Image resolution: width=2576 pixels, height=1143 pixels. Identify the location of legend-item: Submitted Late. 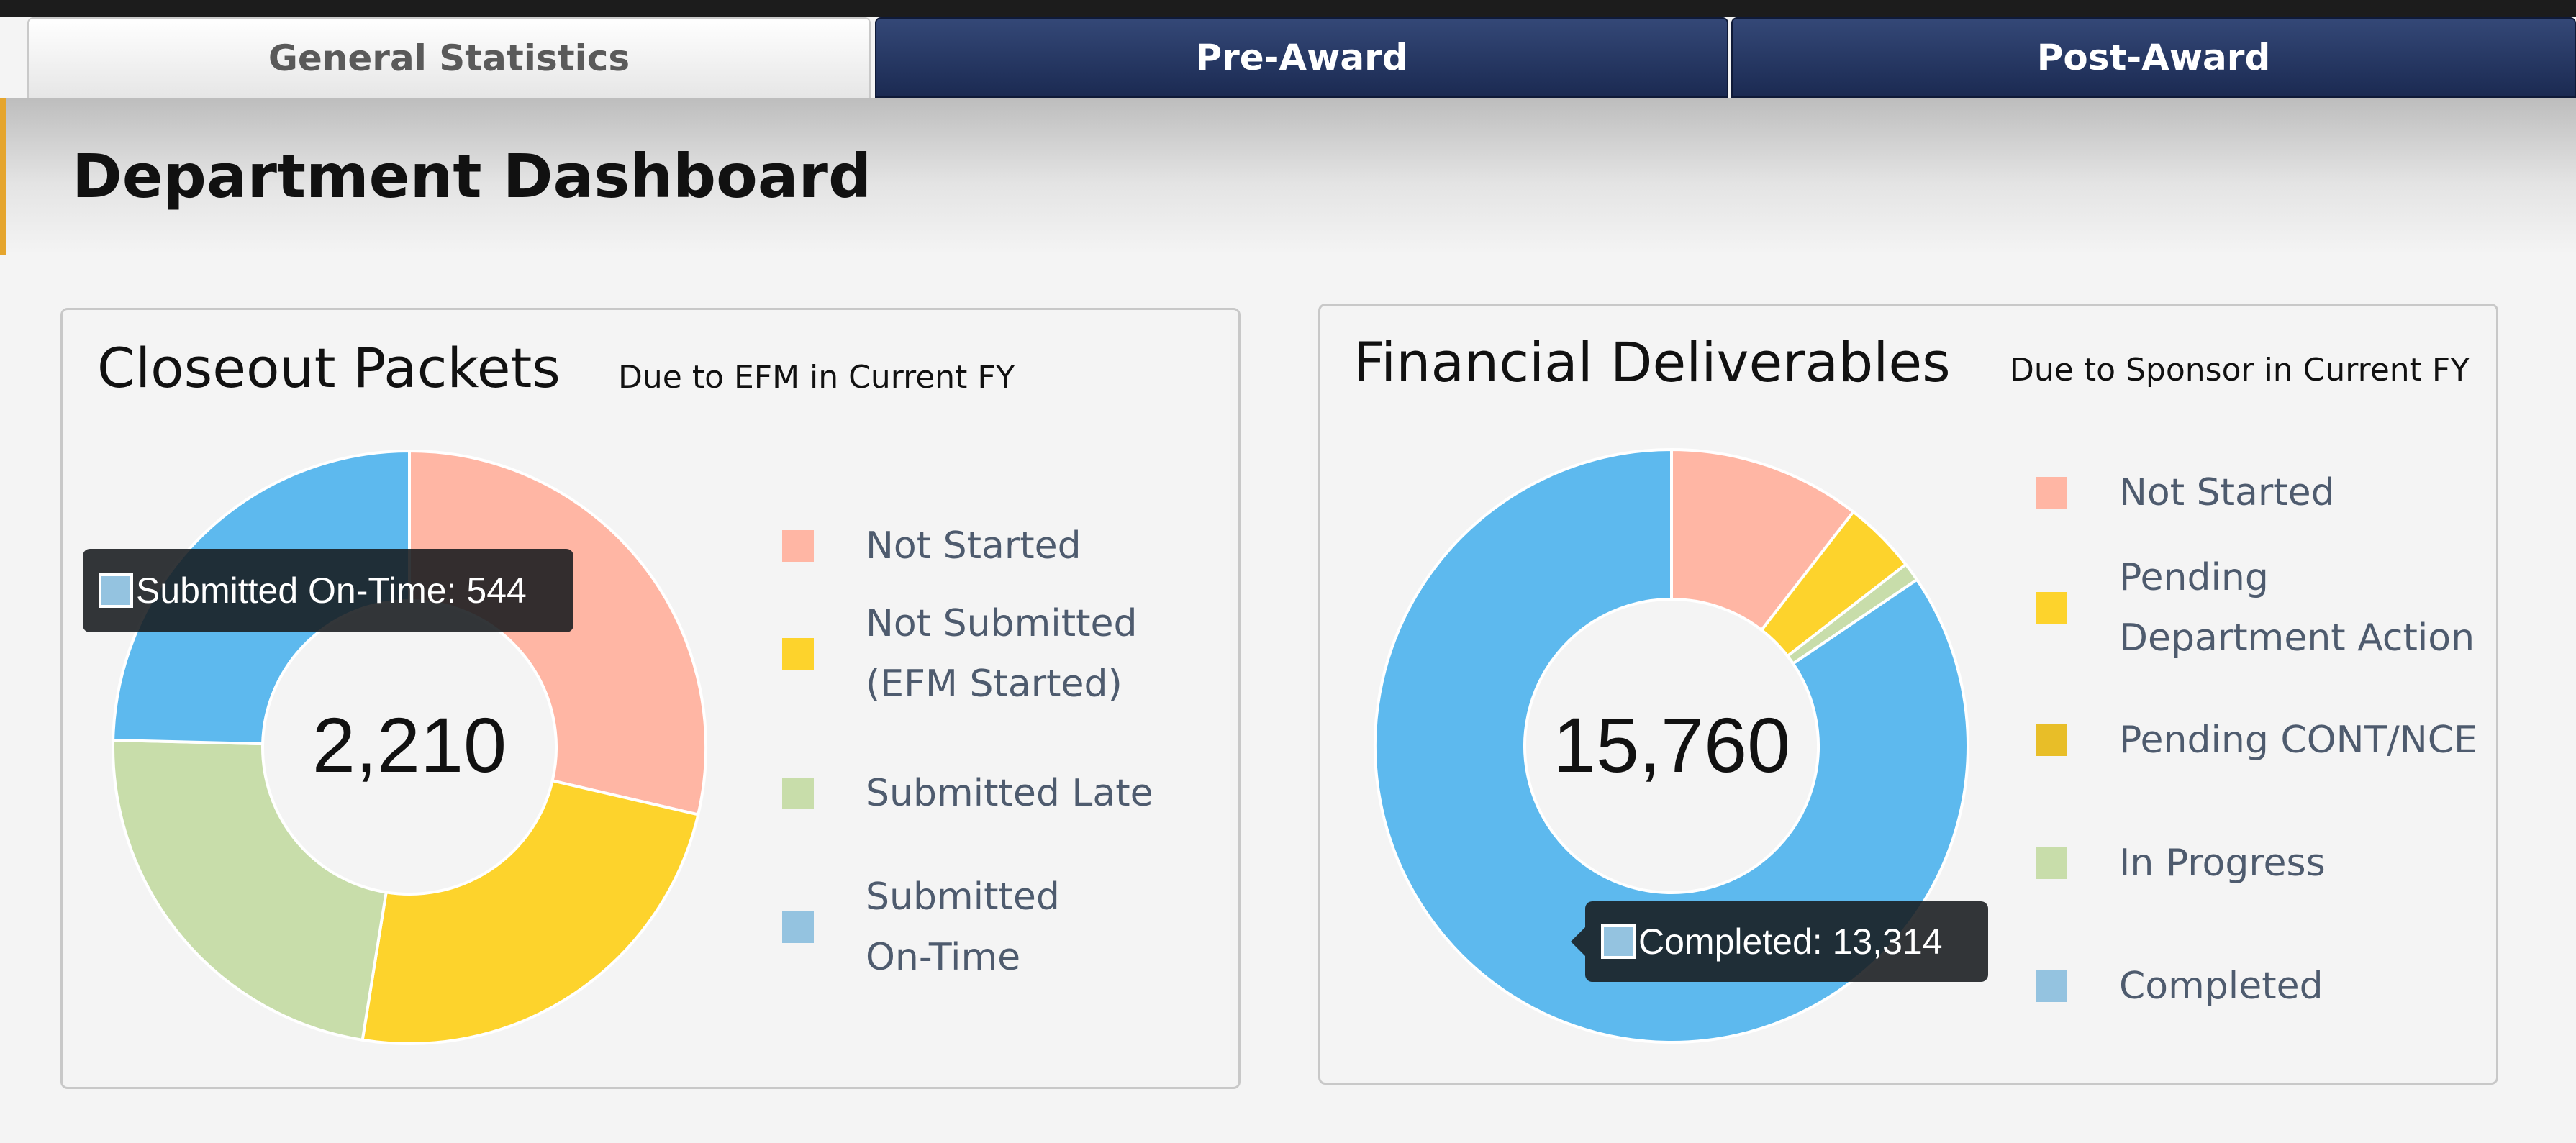
(967, 793).